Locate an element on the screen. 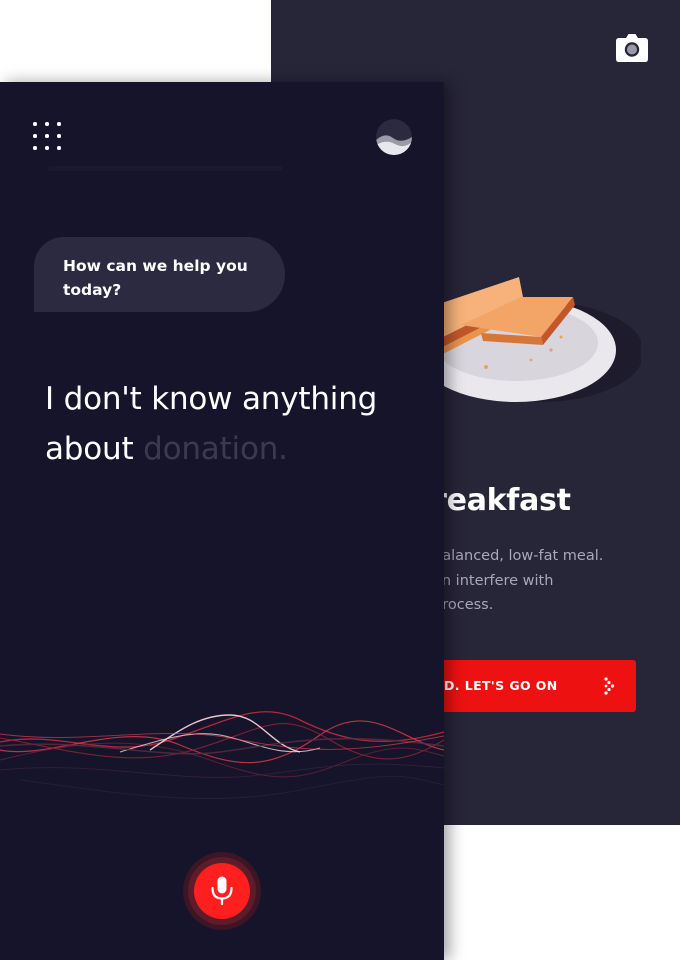  assistant-message-text: How can we help you today? is located at coordinates (155, 278).